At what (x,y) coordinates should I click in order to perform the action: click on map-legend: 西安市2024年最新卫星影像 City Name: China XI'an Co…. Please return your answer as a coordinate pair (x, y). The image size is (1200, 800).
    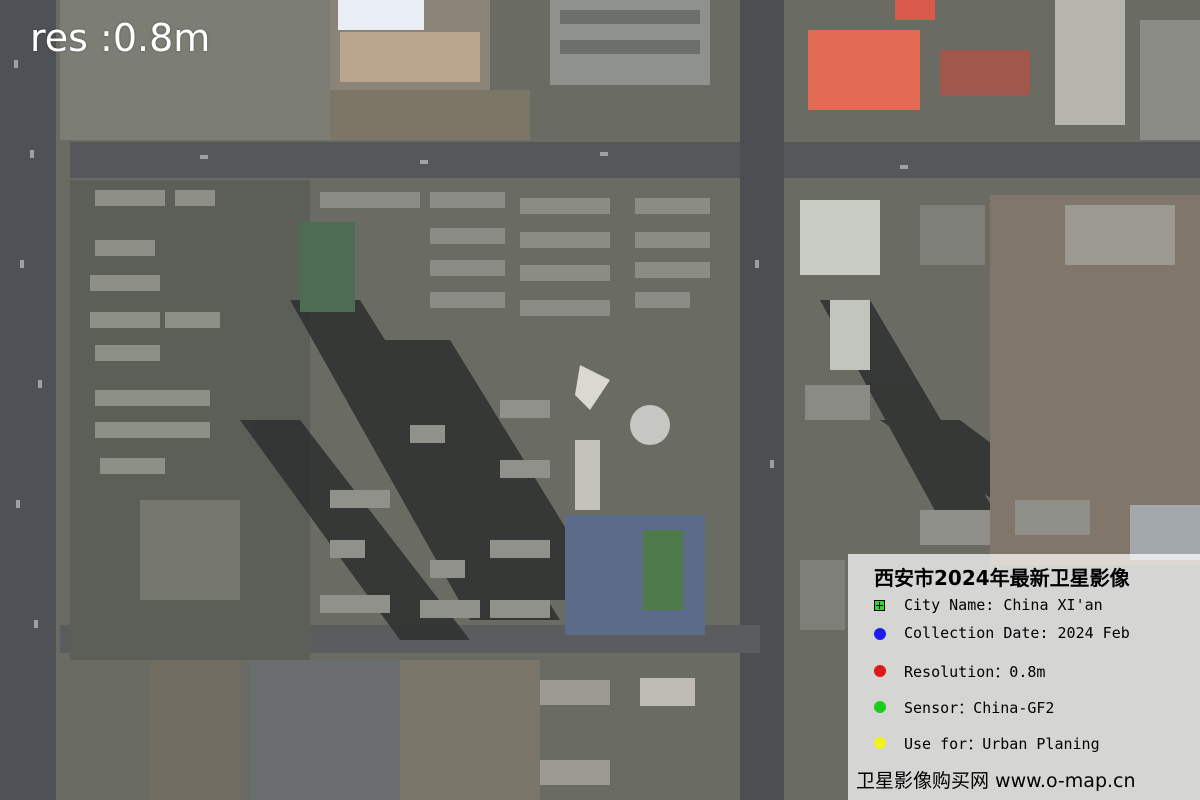
    Looking at the image, I should click on (1024, 677).